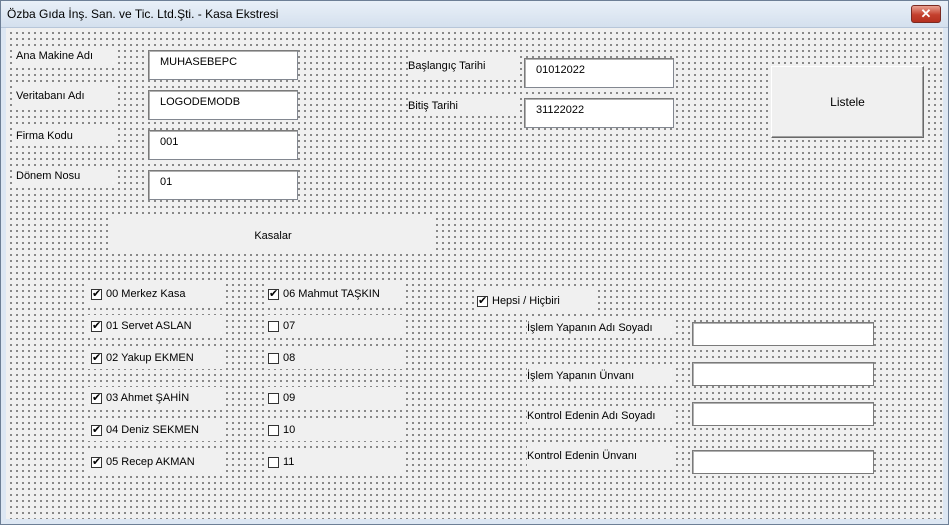  What do you see at coordinates (464, 66) in the screenshot?
I see `baslangic-tarihi-label: Başlangıç Tarihi` at bounding box center [464, 66].